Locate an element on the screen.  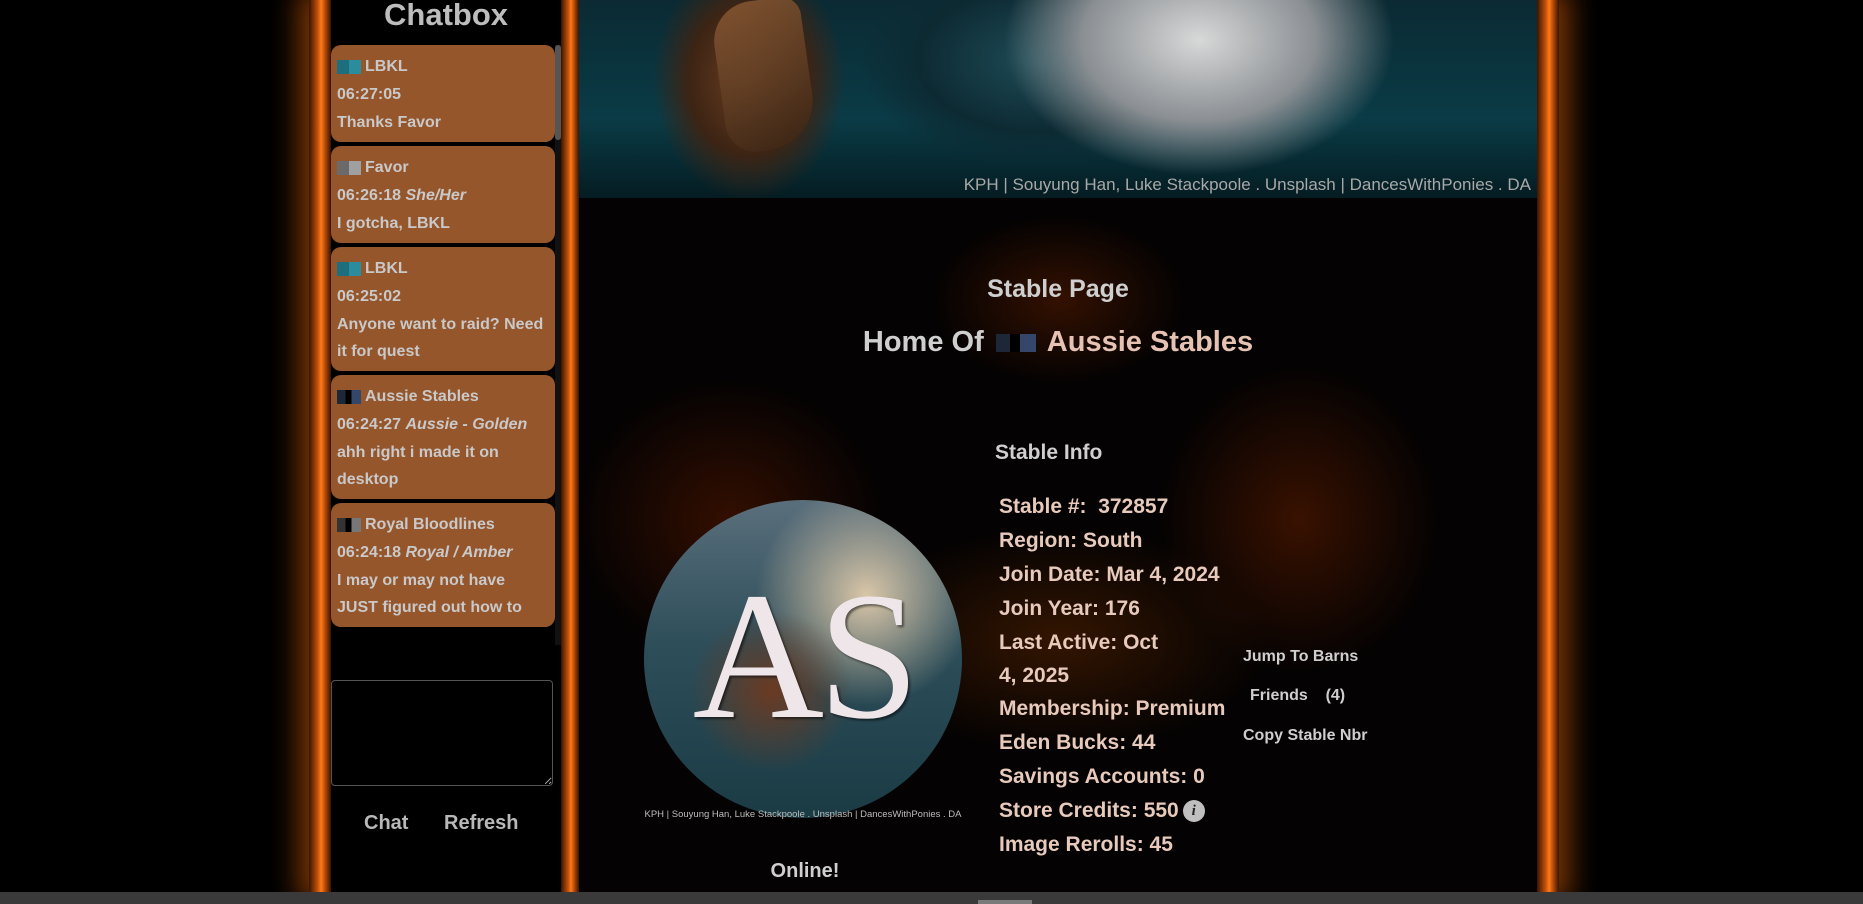
stable-store-credits: Store Credits: 550 is located at coordinates (1089, 810).